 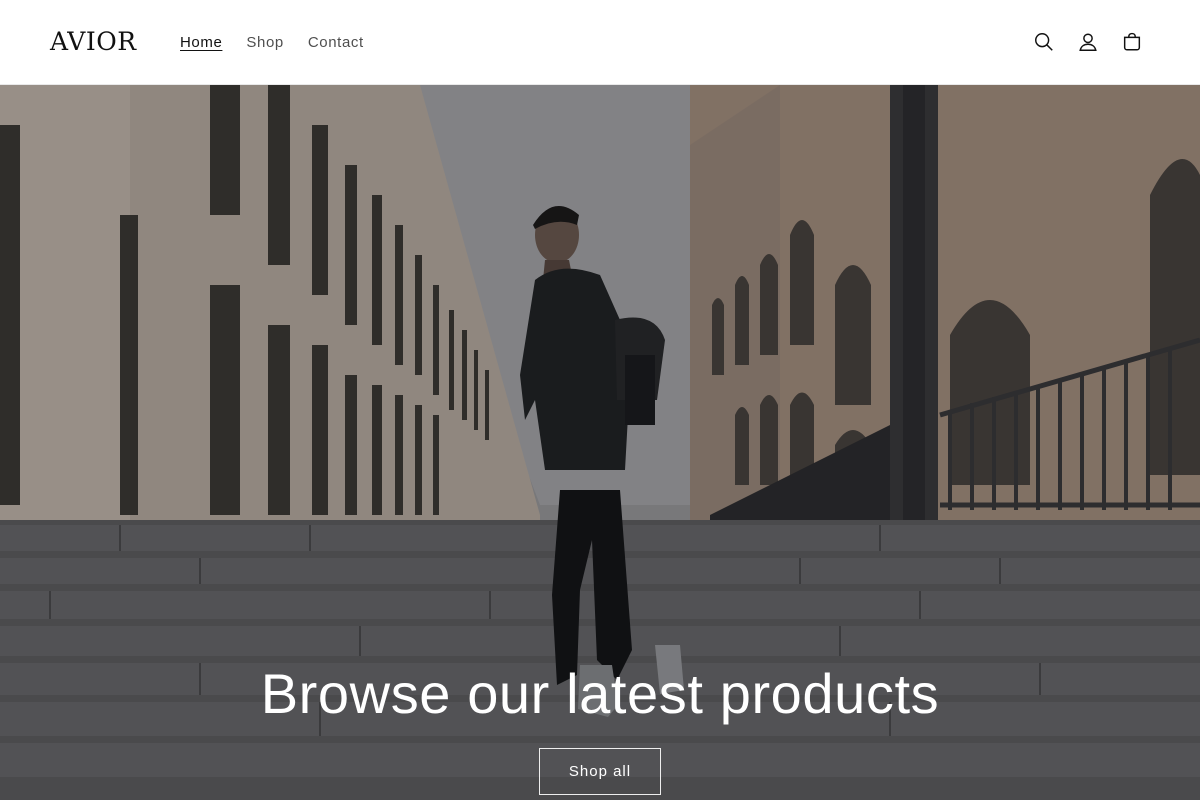 I want to click on header-icons, so click(x=1088, y=42).